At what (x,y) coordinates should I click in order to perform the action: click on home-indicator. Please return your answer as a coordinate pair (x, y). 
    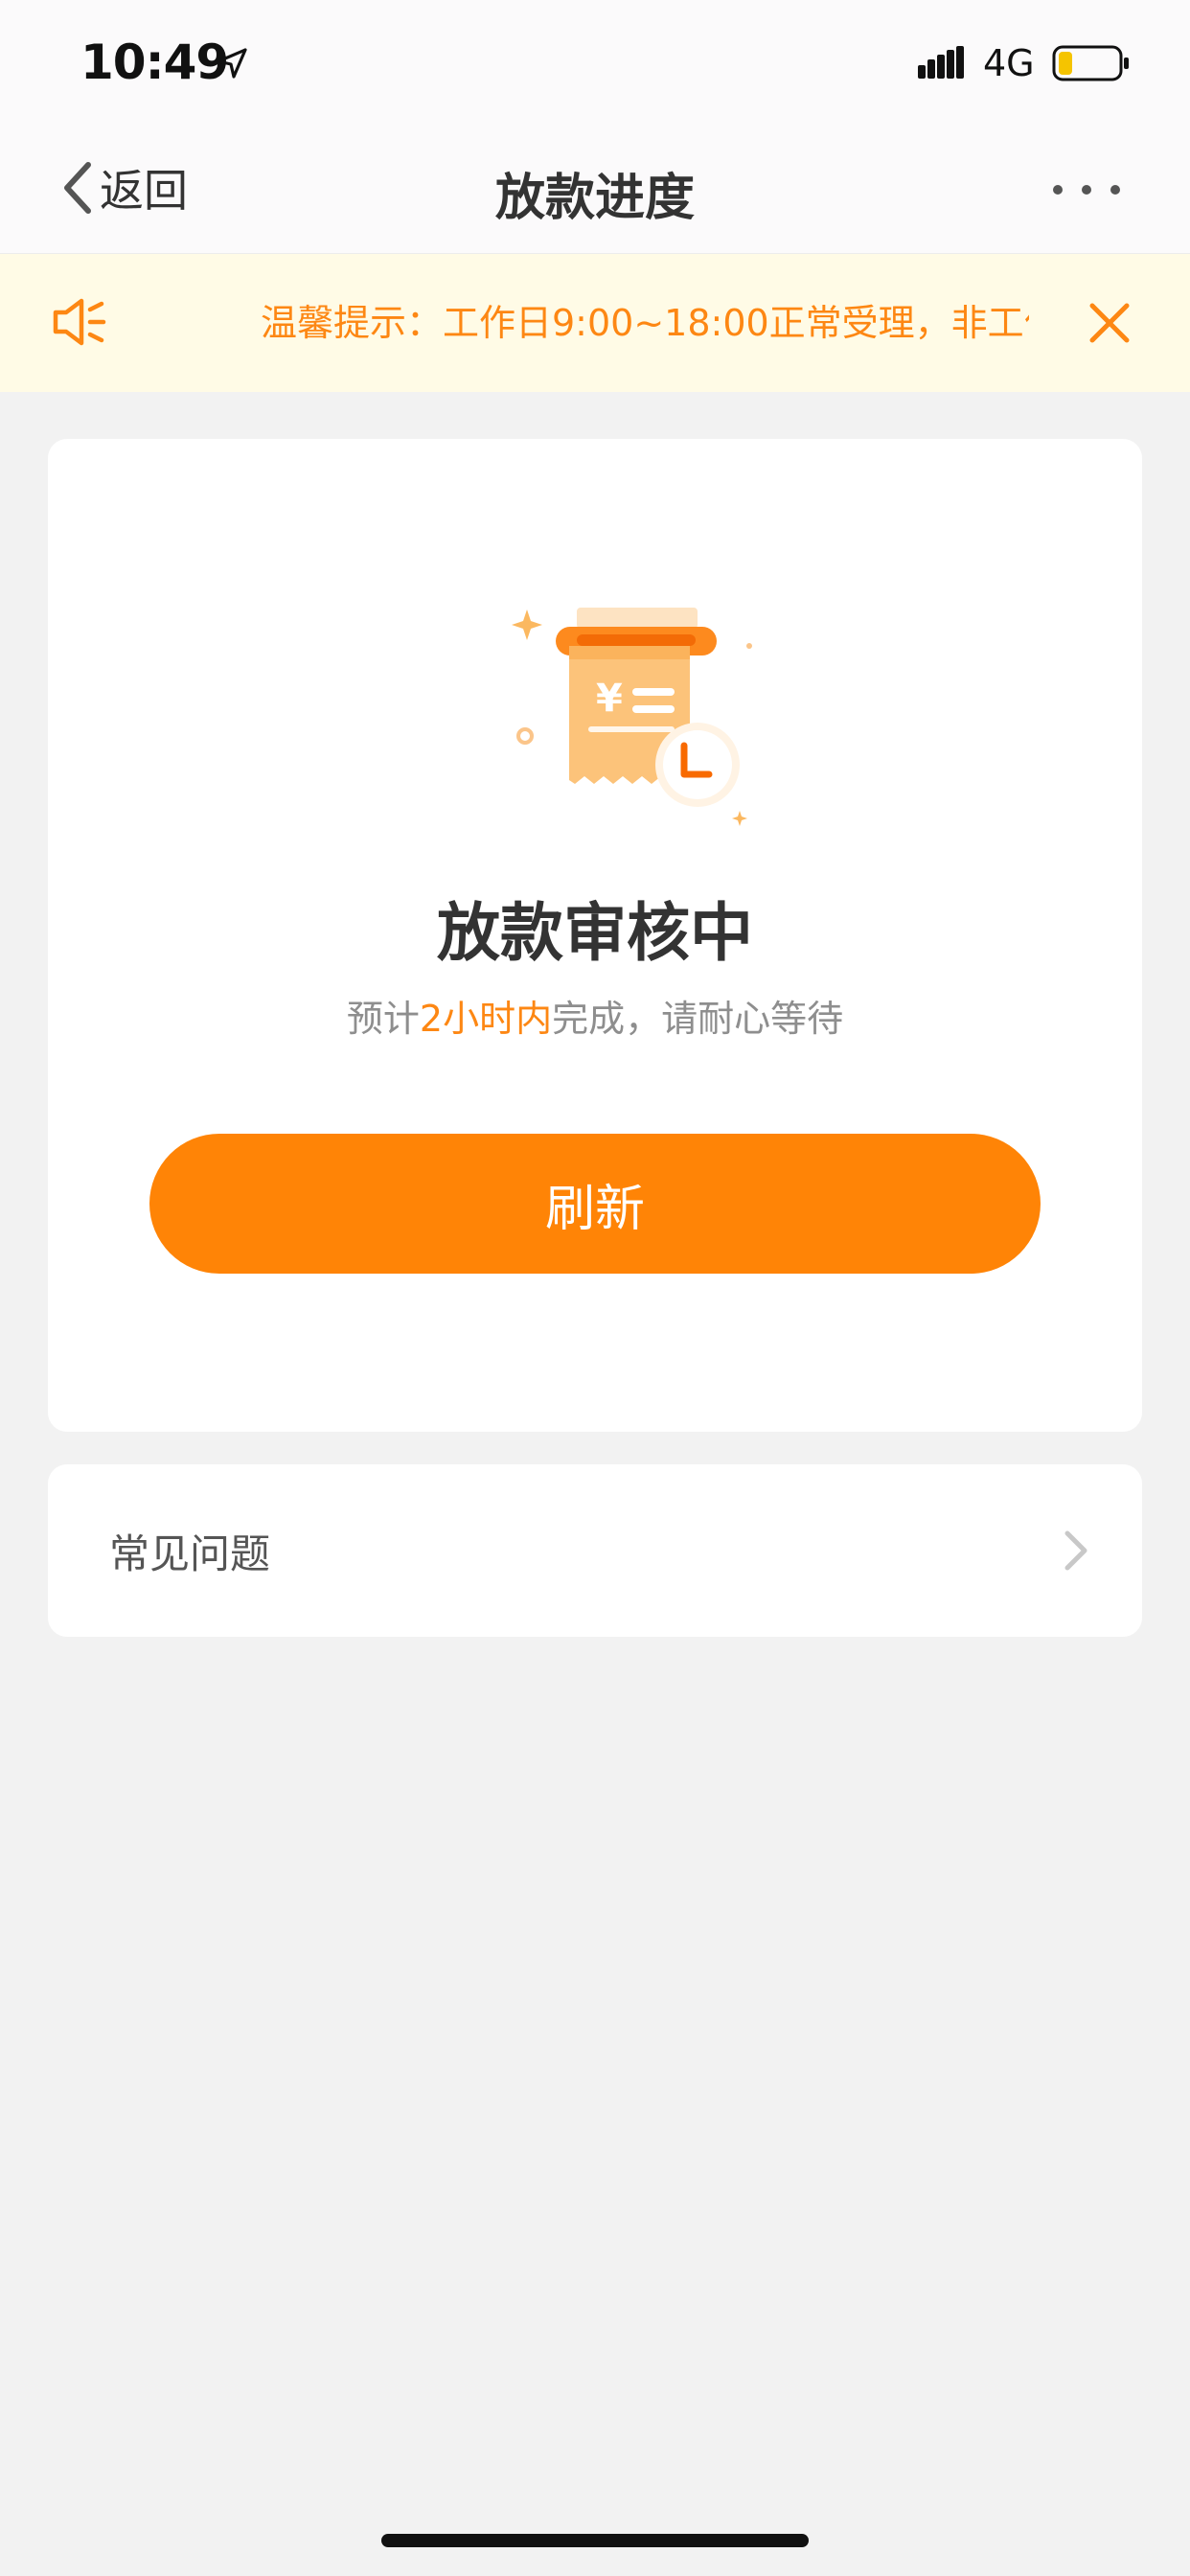
    Looking at the image, I should click on (595, 2540).